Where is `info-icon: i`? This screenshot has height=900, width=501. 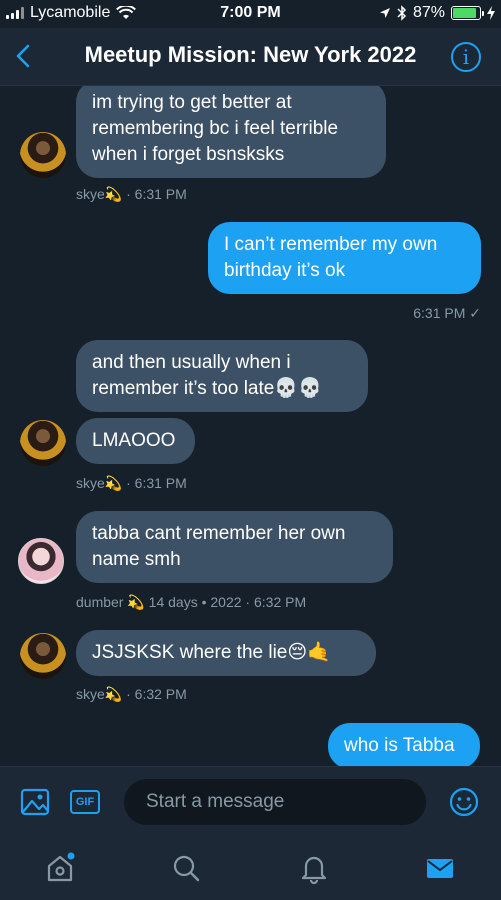
info-icon: i is located at coordinates (466, 57).